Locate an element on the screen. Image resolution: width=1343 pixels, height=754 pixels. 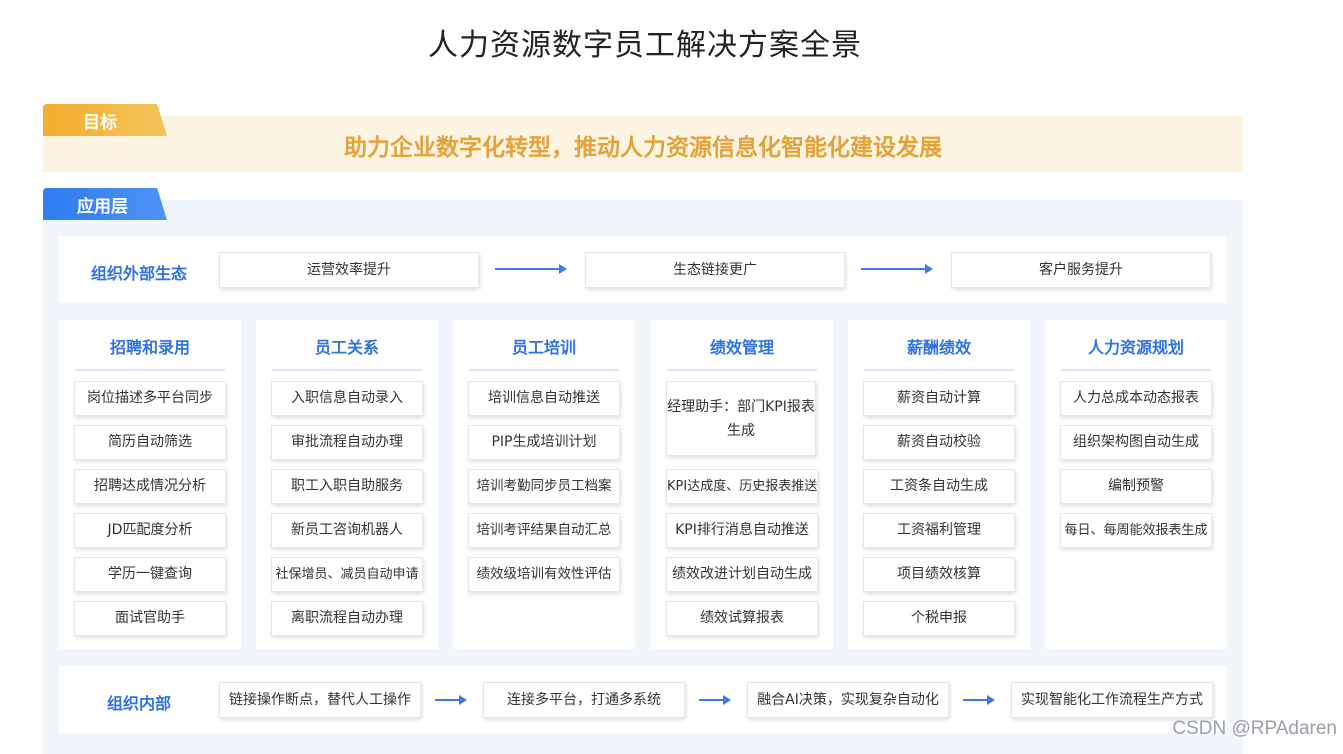
column-item: 个税申报 is located at coordinates (939, 618).